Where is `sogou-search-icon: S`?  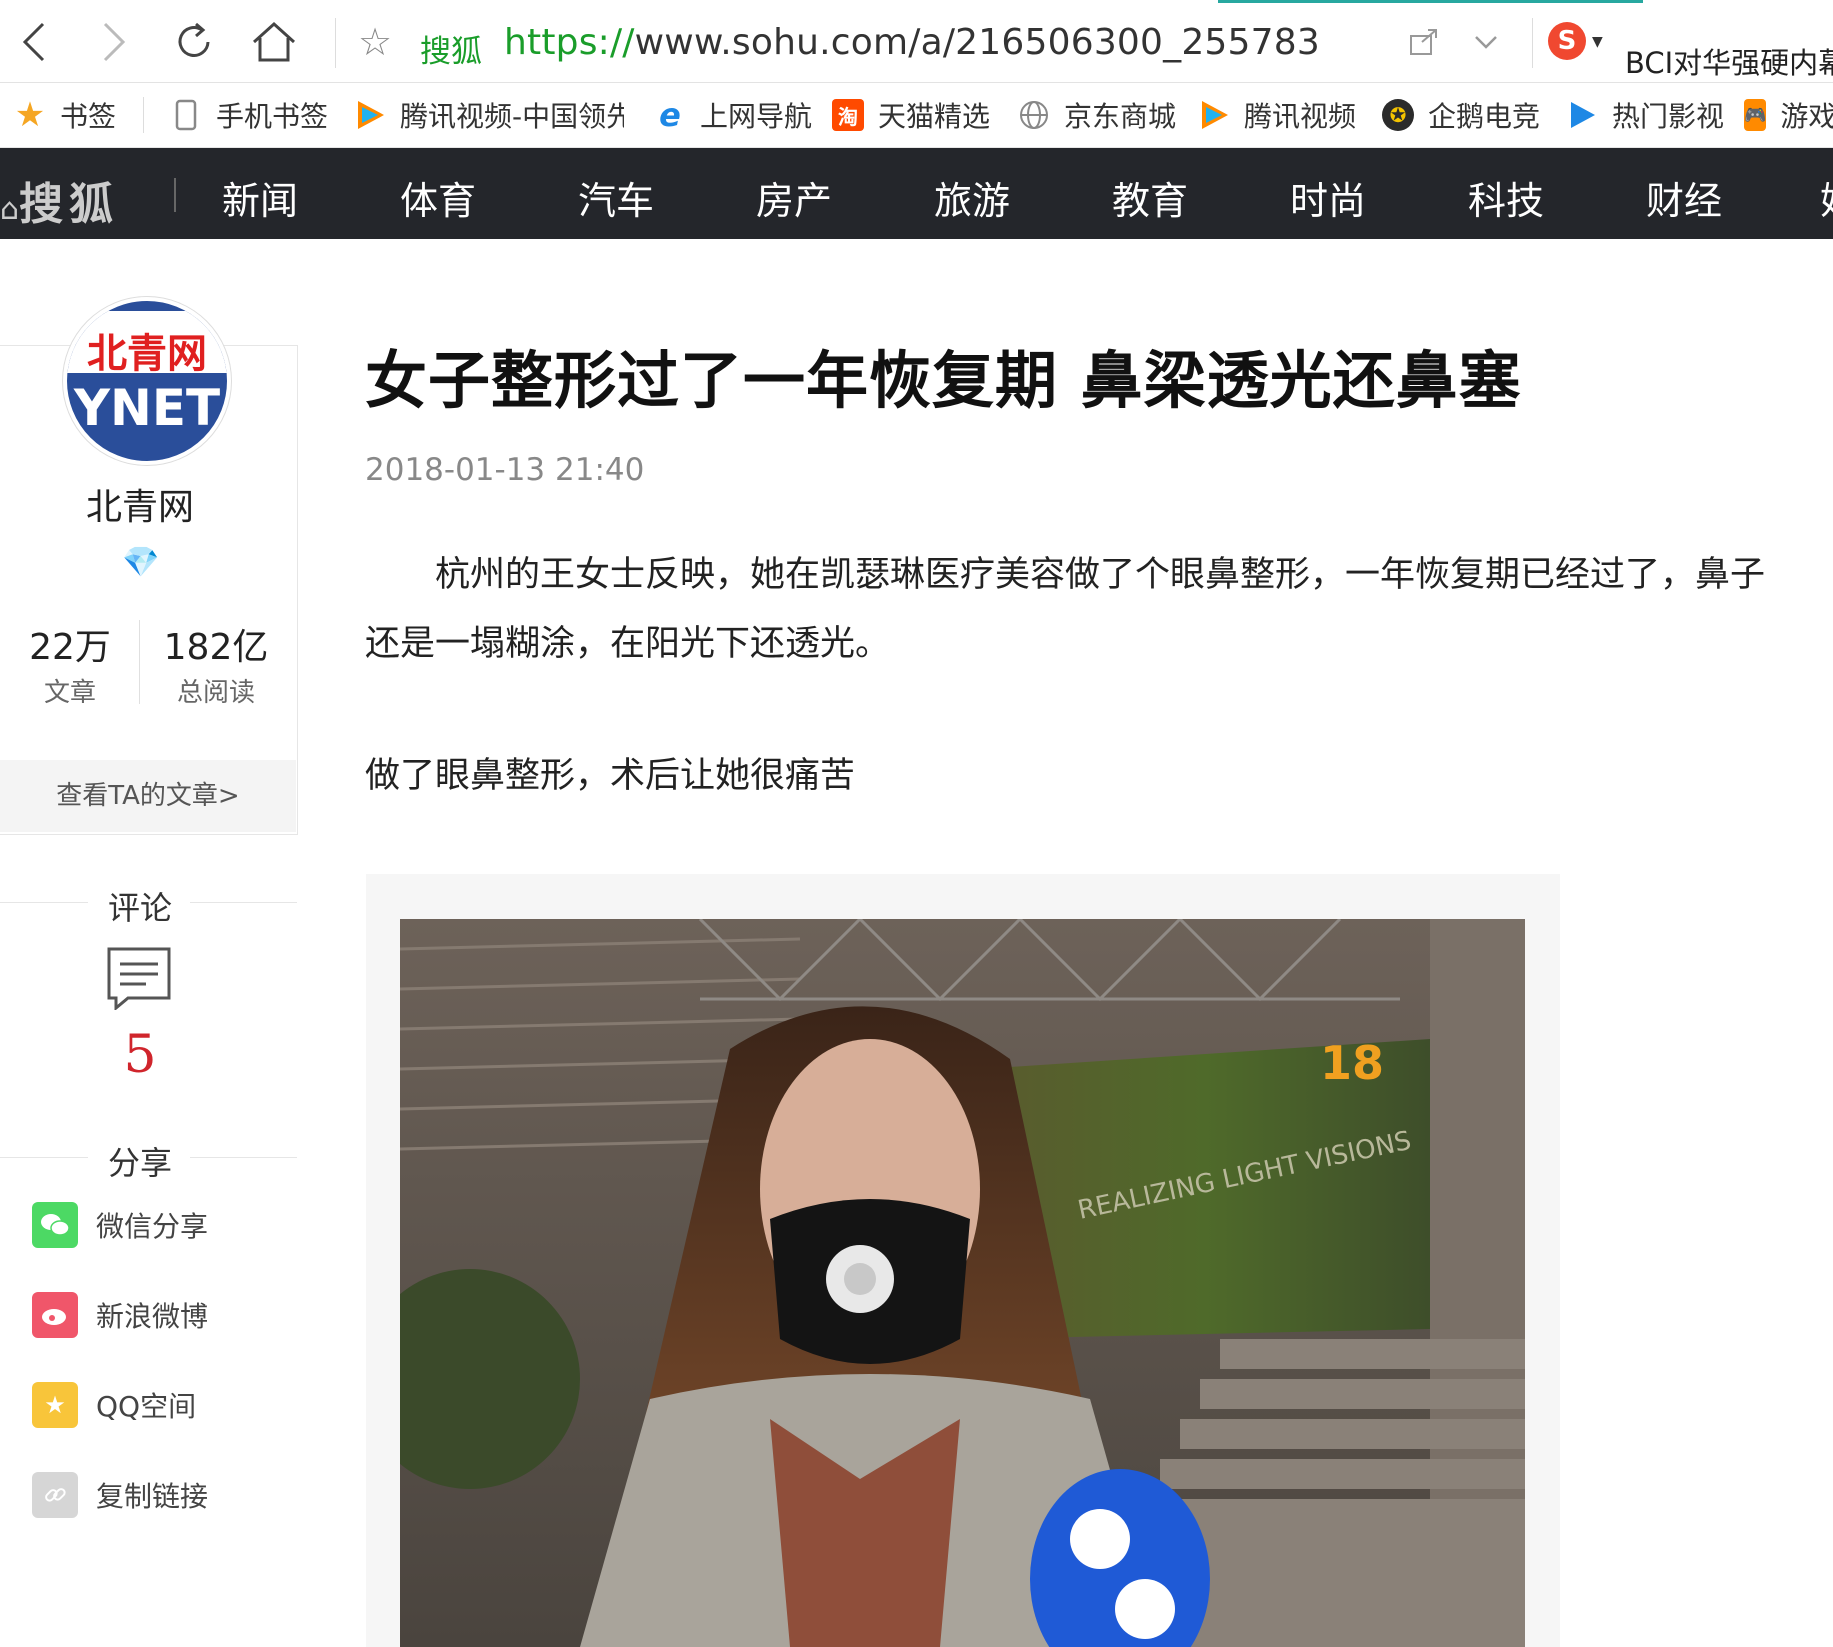
sogou-search-icon: S is located at coordinates (1567, 41).